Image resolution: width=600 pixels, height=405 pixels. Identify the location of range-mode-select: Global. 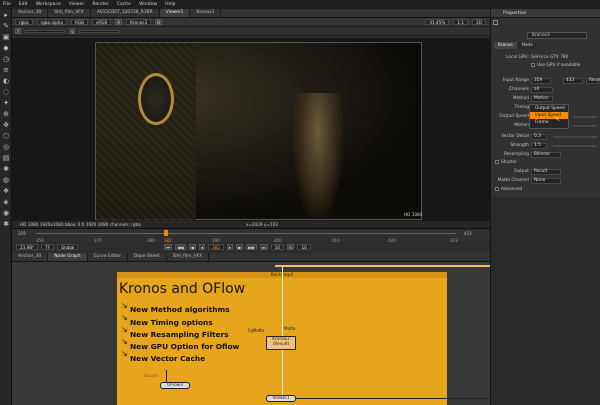
(68, 247).